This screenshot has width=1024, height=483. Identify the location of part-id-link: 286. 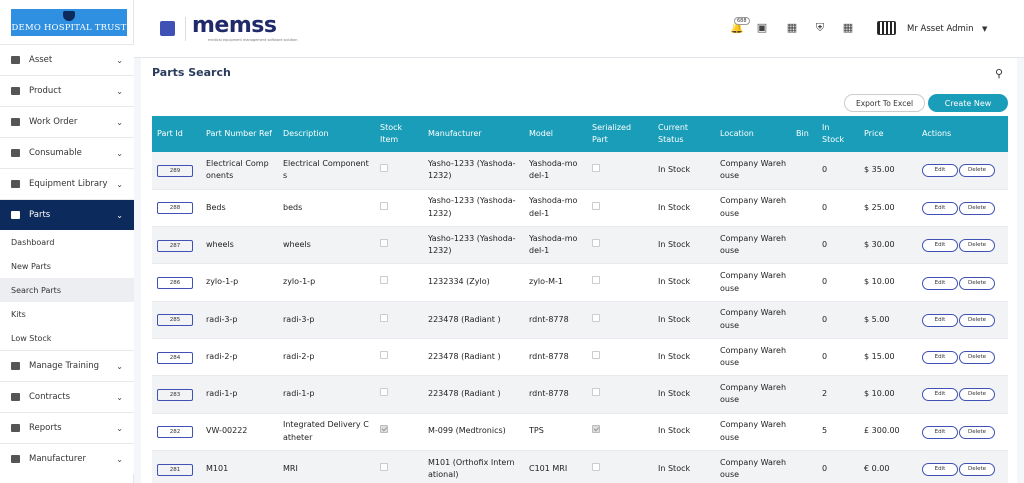
(175, 283).